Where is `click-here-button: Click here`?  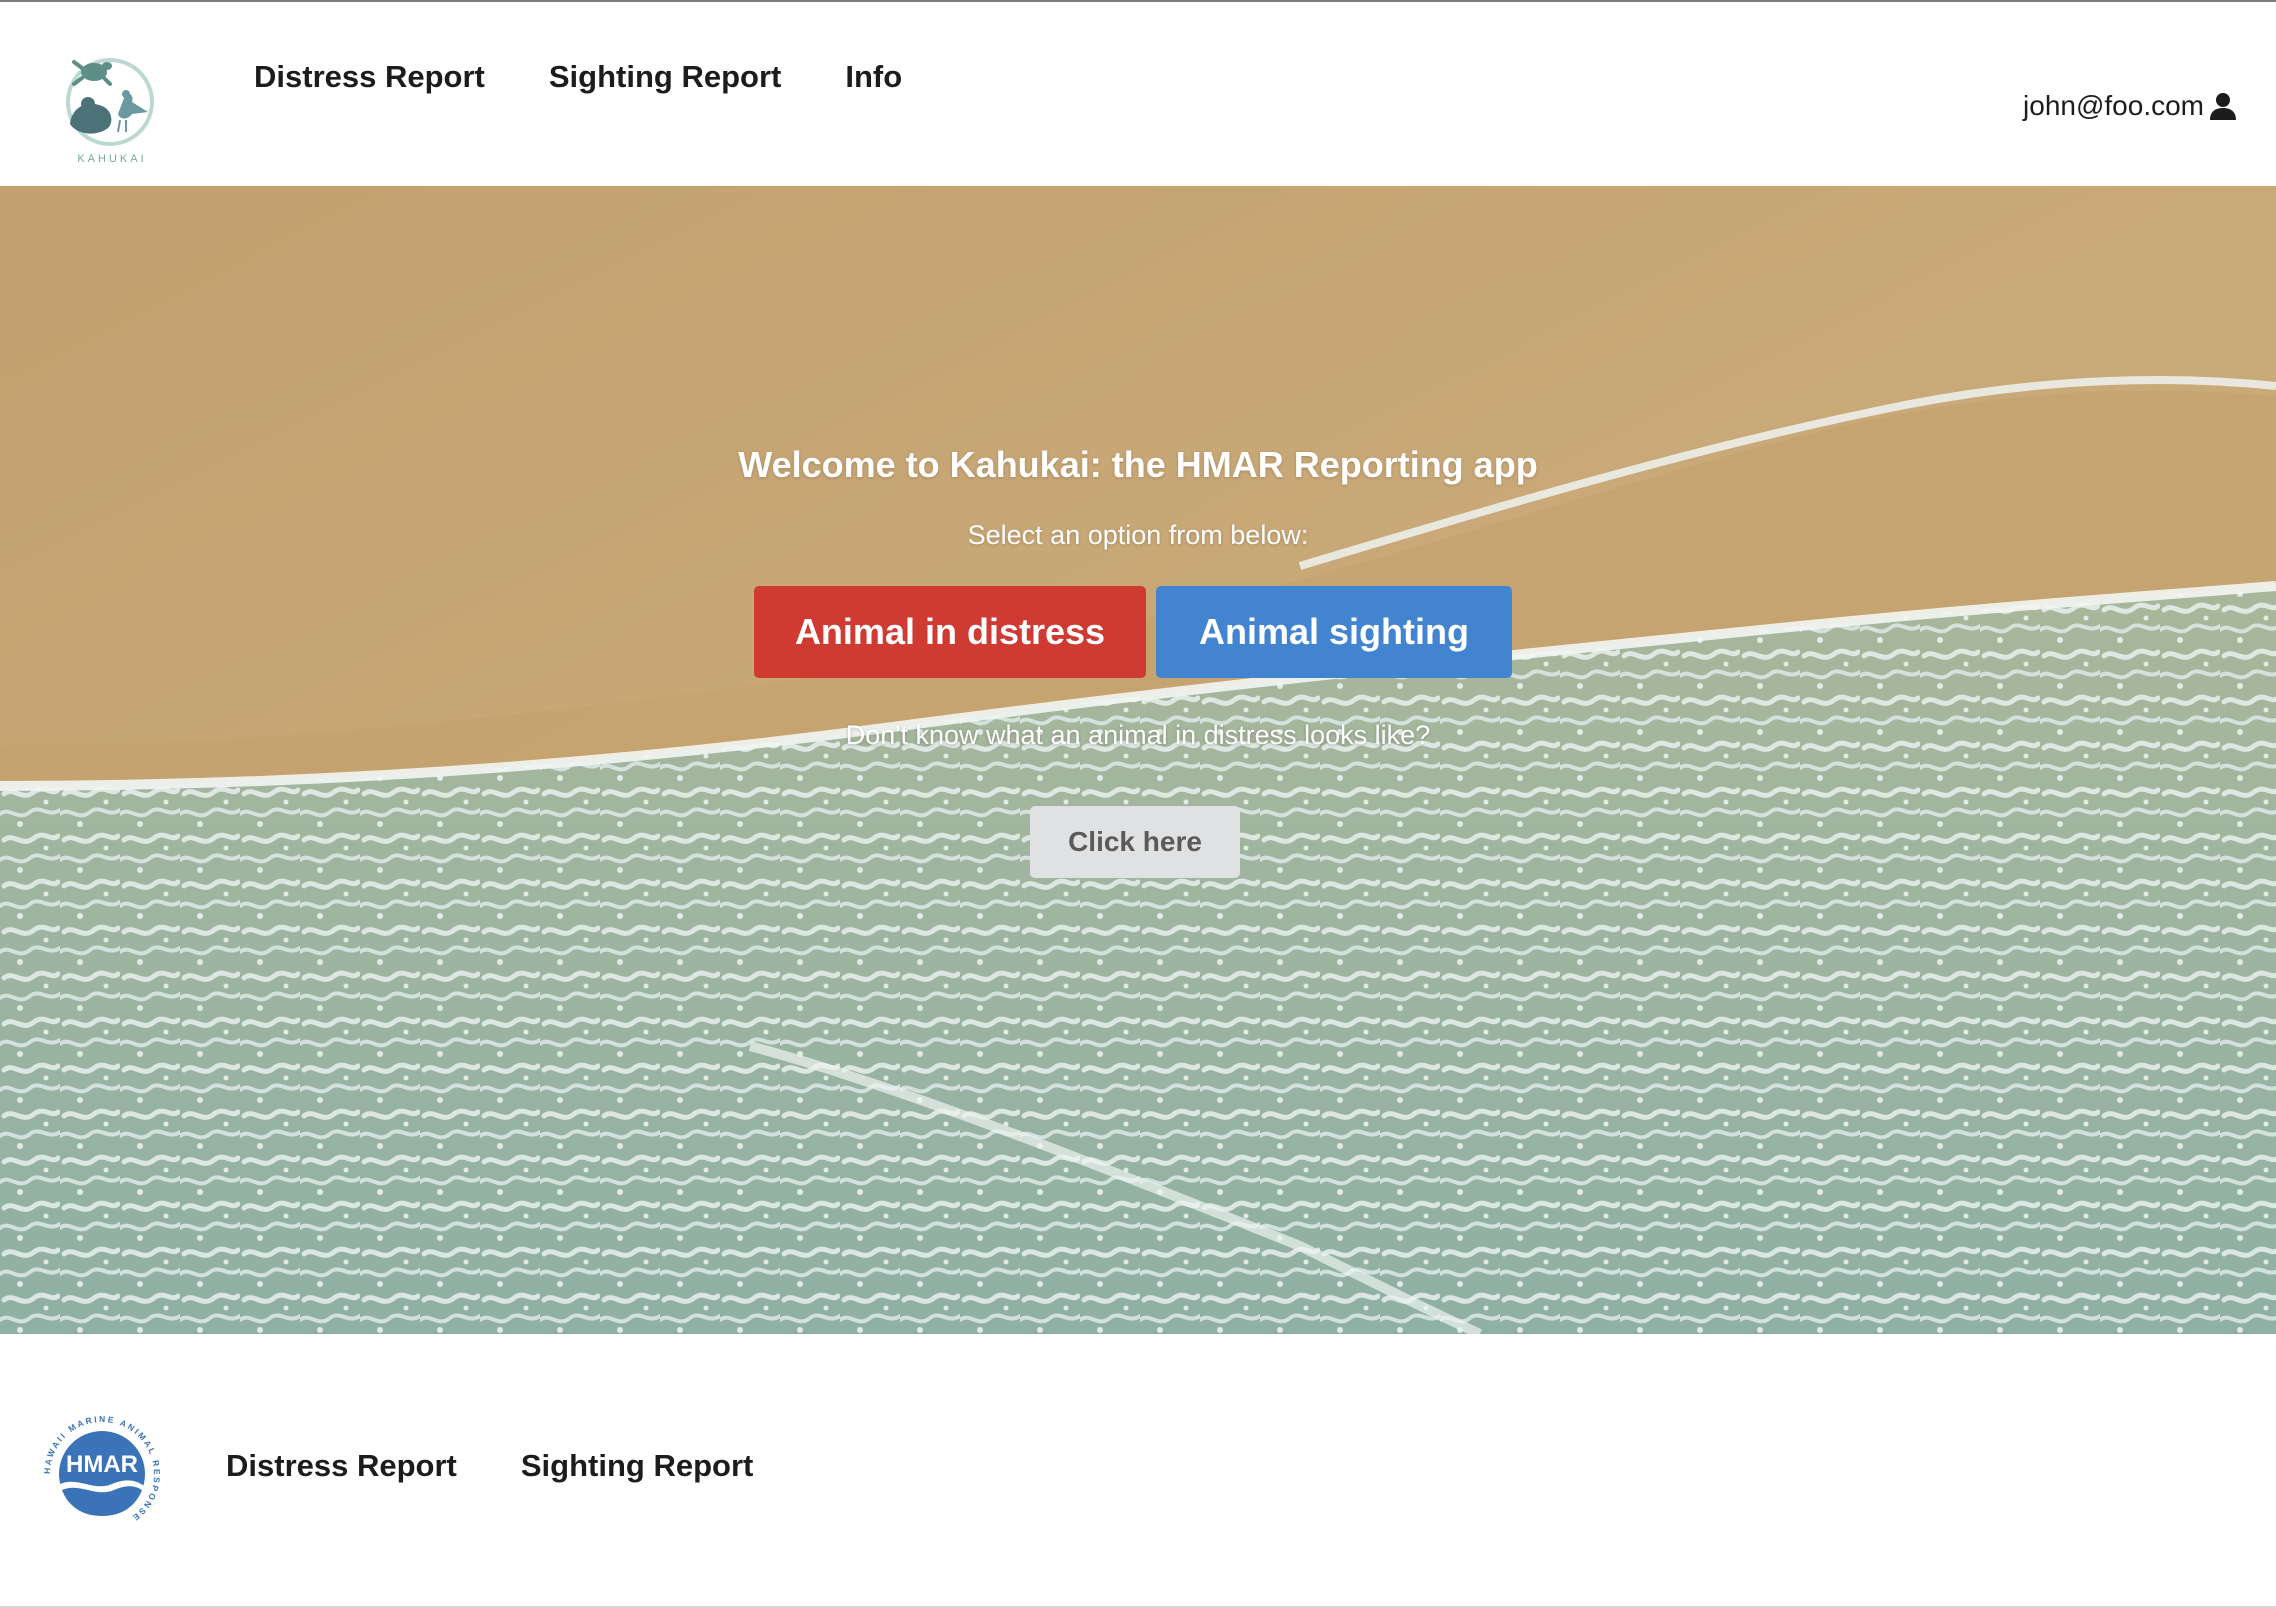 click-here-button: Click here is located at coordinates (1135, 842).